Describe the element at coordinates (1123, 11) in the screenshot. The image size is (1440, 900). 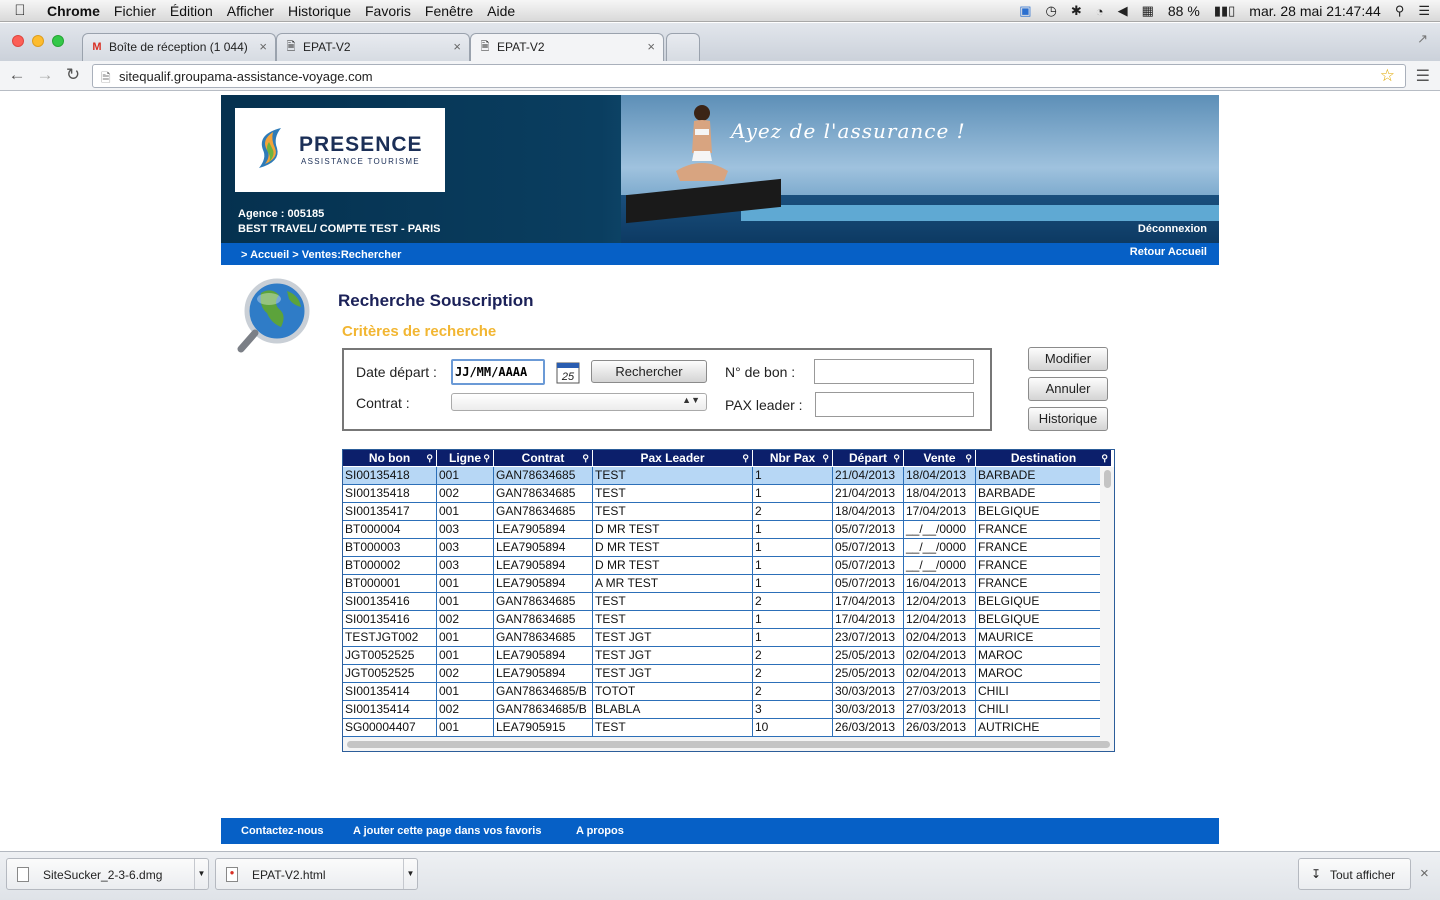
I see `volume-icon: ◀` at that location.